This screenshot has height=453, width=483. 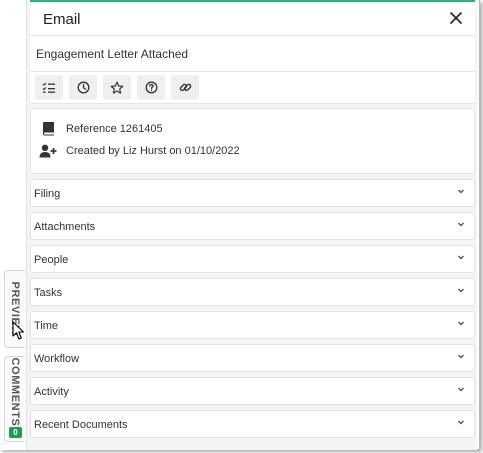 What do you see at coordinates (252, 88) in the screenshot?
I see `action-toolbar` at bounding box center [252, 88].